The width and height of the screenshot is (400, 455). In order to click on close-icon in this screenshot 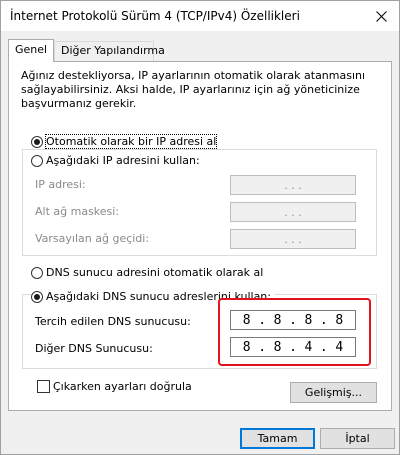, I will do `click(381, 16)`.